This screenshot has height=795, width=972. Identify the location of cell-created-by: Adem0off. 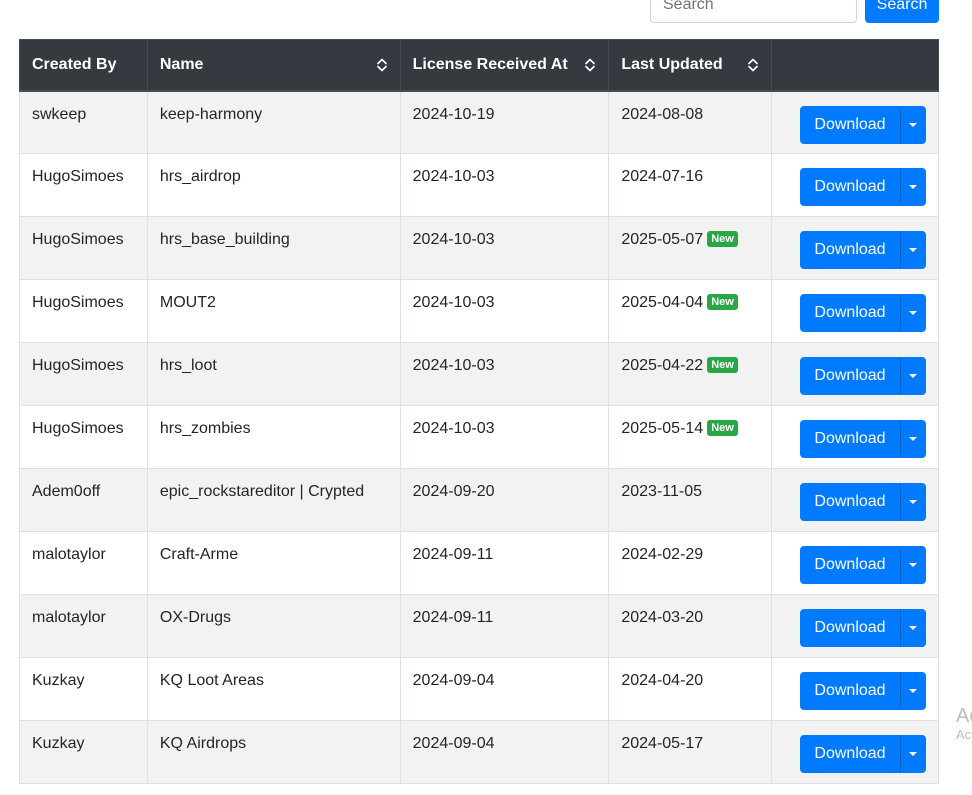
(83, 500).